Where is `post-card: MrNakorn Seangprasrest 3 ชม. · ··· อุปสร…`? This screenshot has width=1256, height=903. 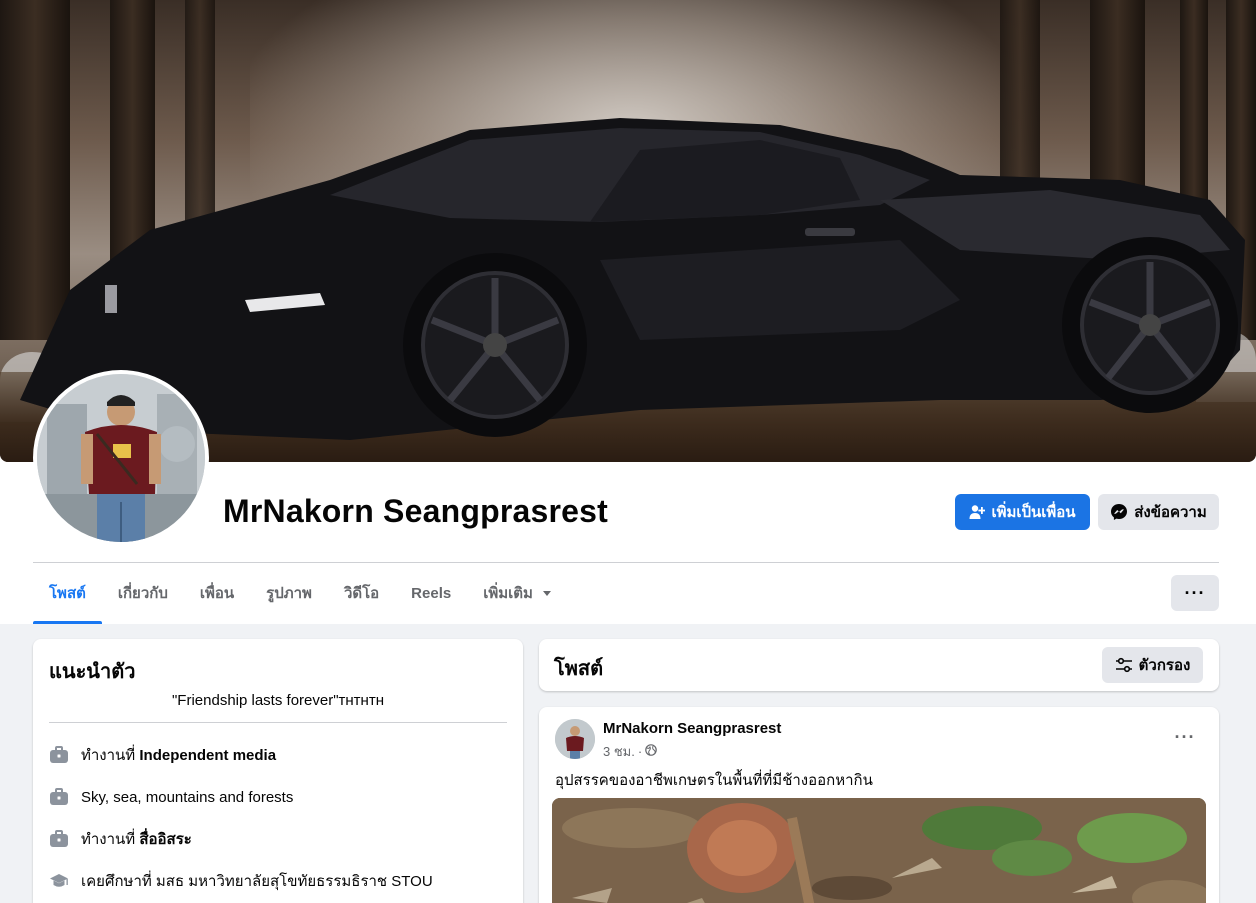
post-card: MrNakorn Seangprasrest 3 ชม. · ··· อุปสร… is located at coordinates (879, 805).